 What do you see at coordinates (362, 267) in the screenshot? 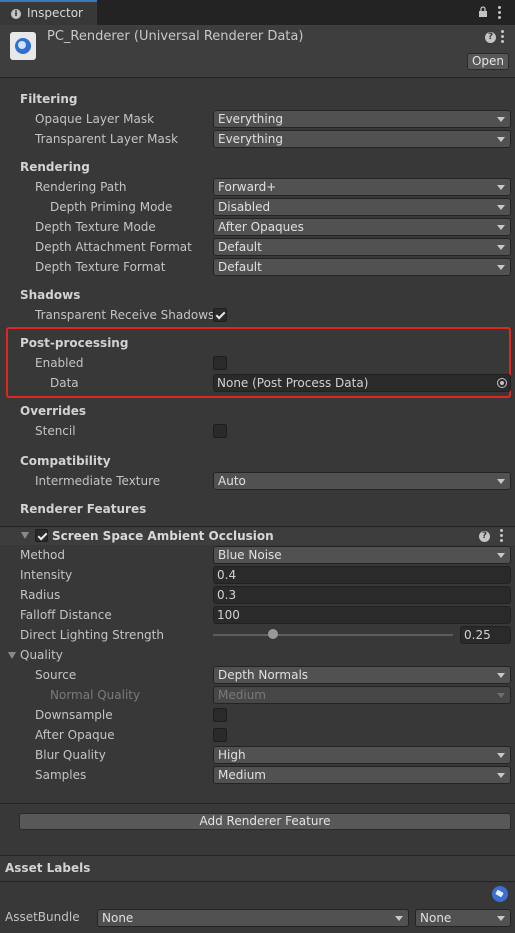
I see `depth-texture-format-dropdown: Default` at bounding box center [362, 267].